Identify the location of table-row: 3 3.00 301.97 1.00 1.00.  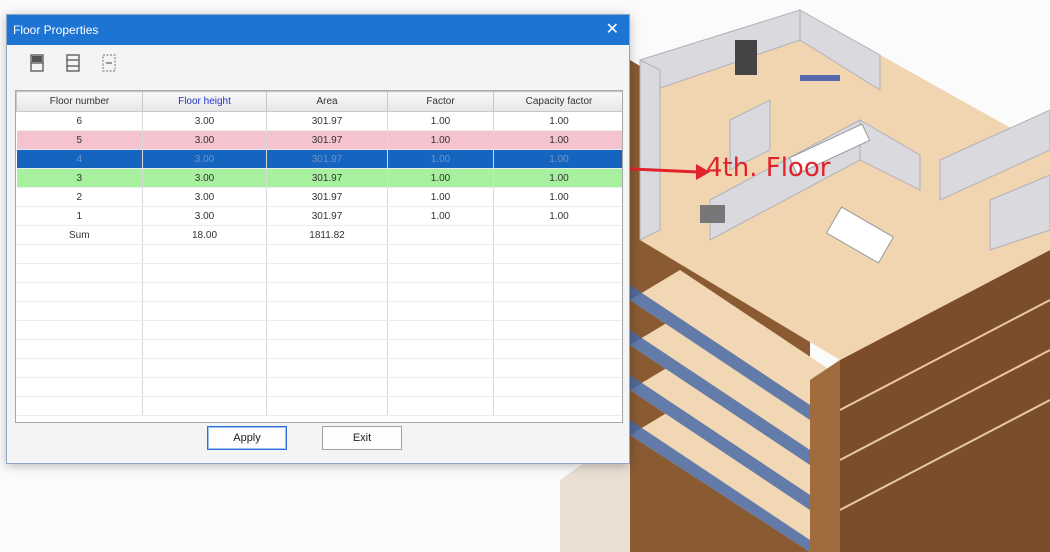
(319, 178).